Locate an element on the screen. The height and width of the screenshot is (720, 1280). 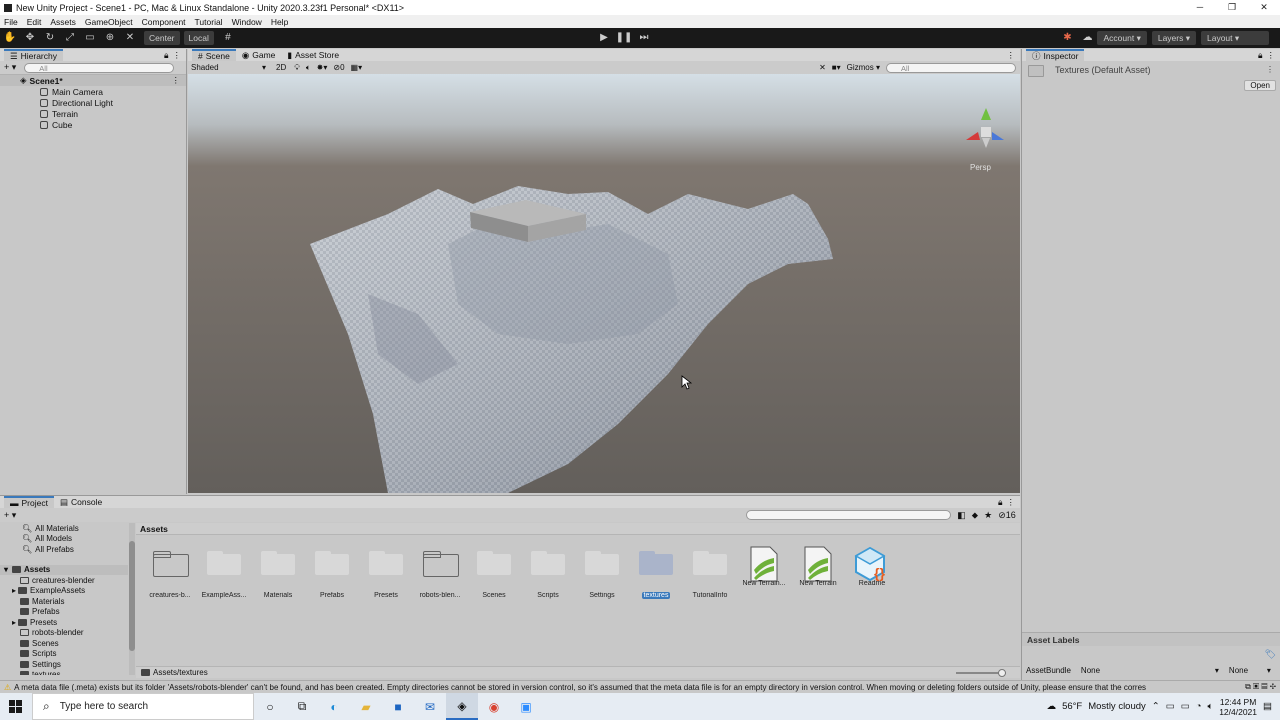
tray-overflow-icon: ⌃ is located at coordinates (1156, 706).